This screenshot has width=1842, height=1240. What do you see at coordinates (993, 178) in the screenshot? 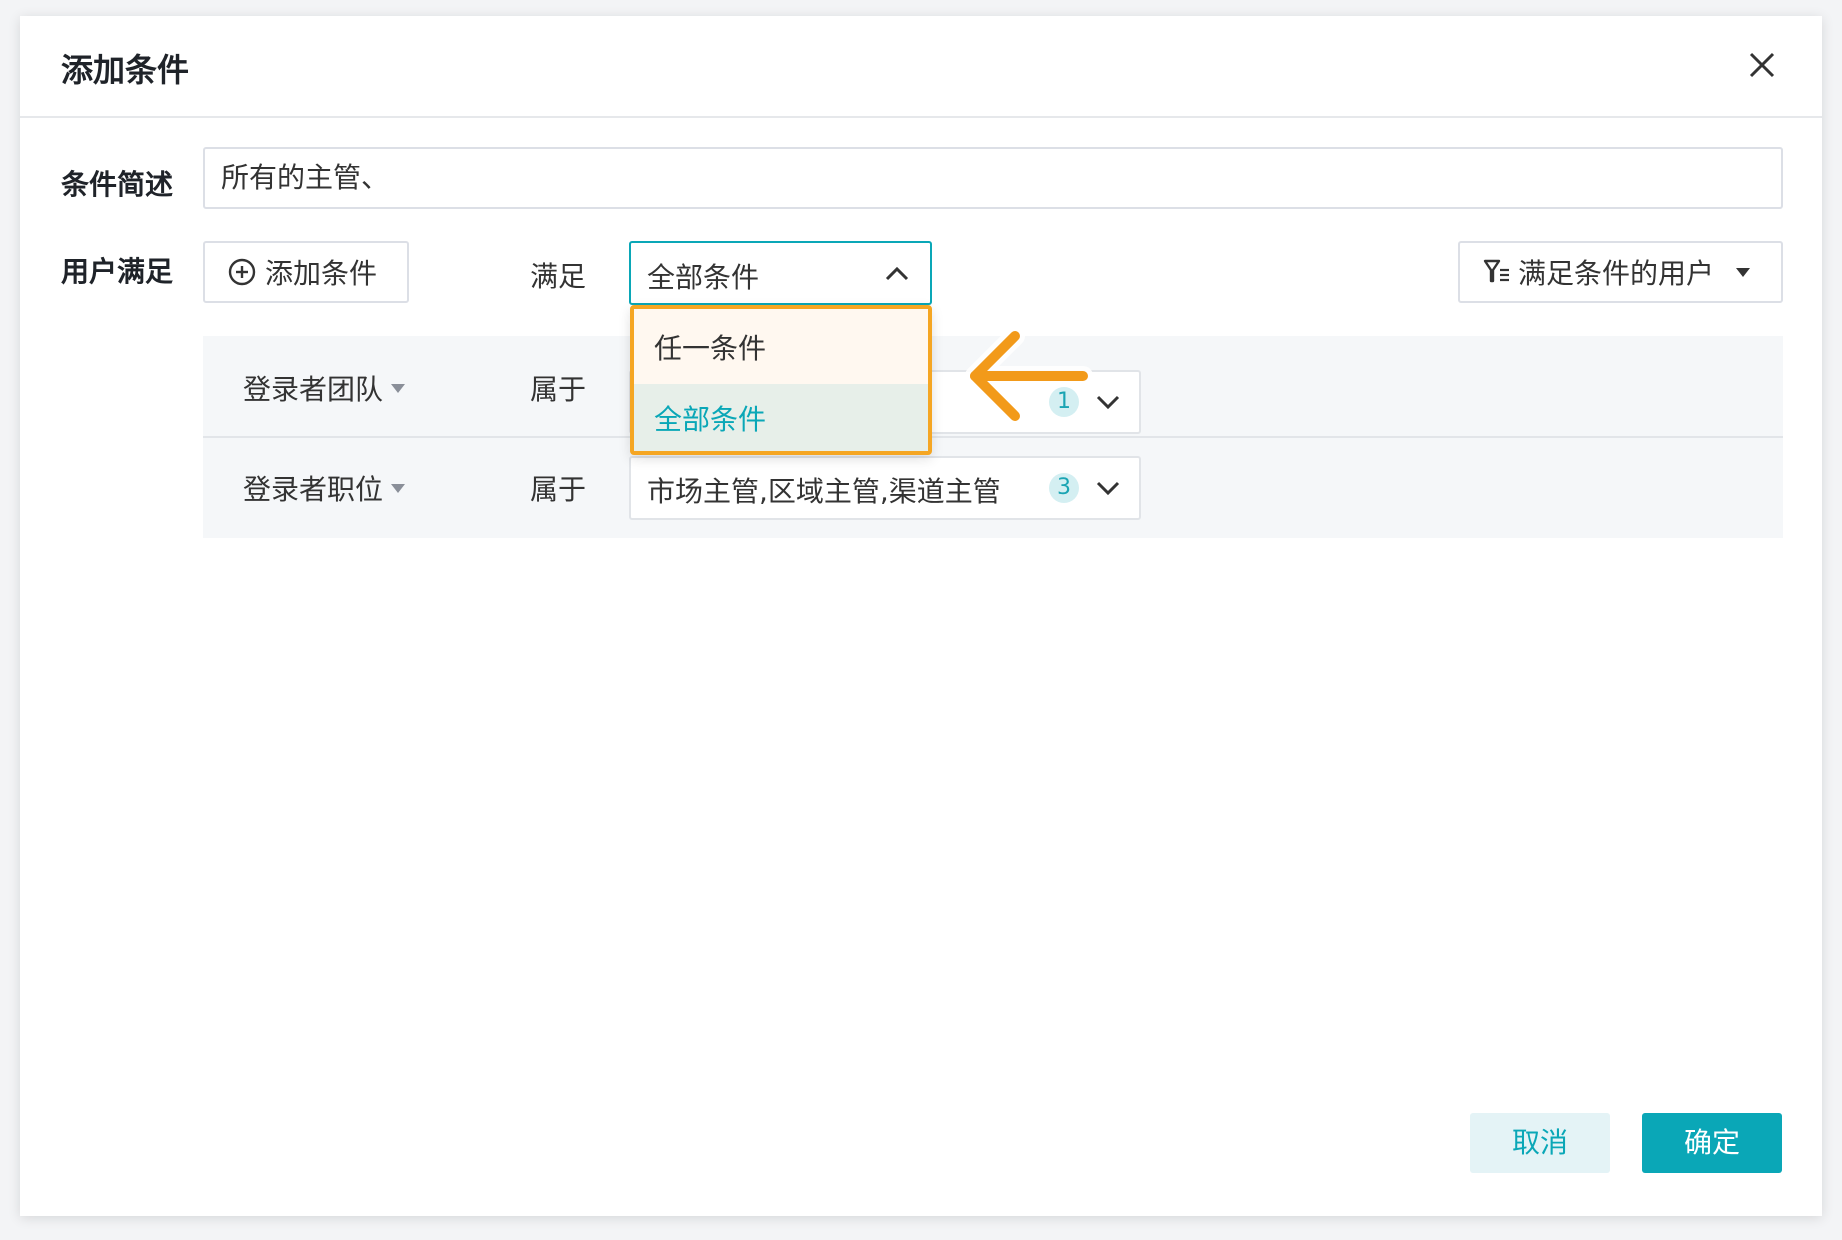
I see `description-input: 所有的主管、` at bounding box center [993, 178].